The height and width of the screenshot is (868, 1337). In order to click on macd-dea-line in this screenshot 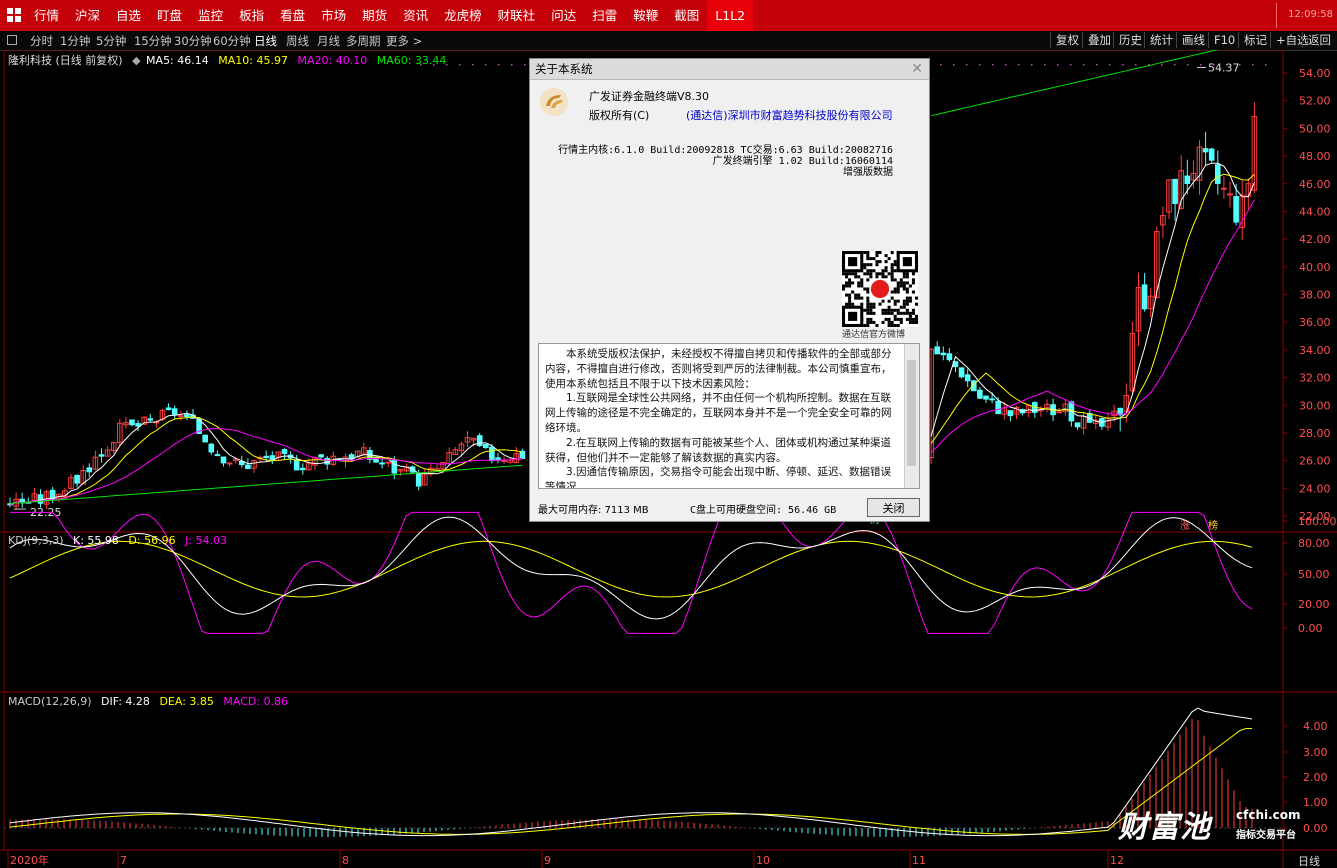, I will do `click(630, 781)`.